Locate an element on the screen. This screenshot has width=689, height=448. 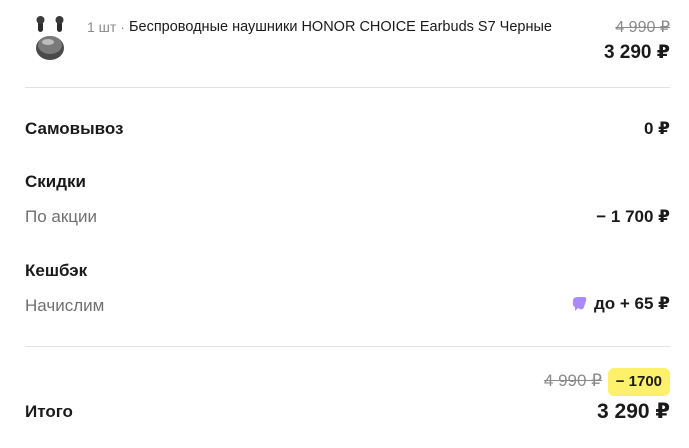
pickup-label: Самовывоз is located at coordinates (74, 128).